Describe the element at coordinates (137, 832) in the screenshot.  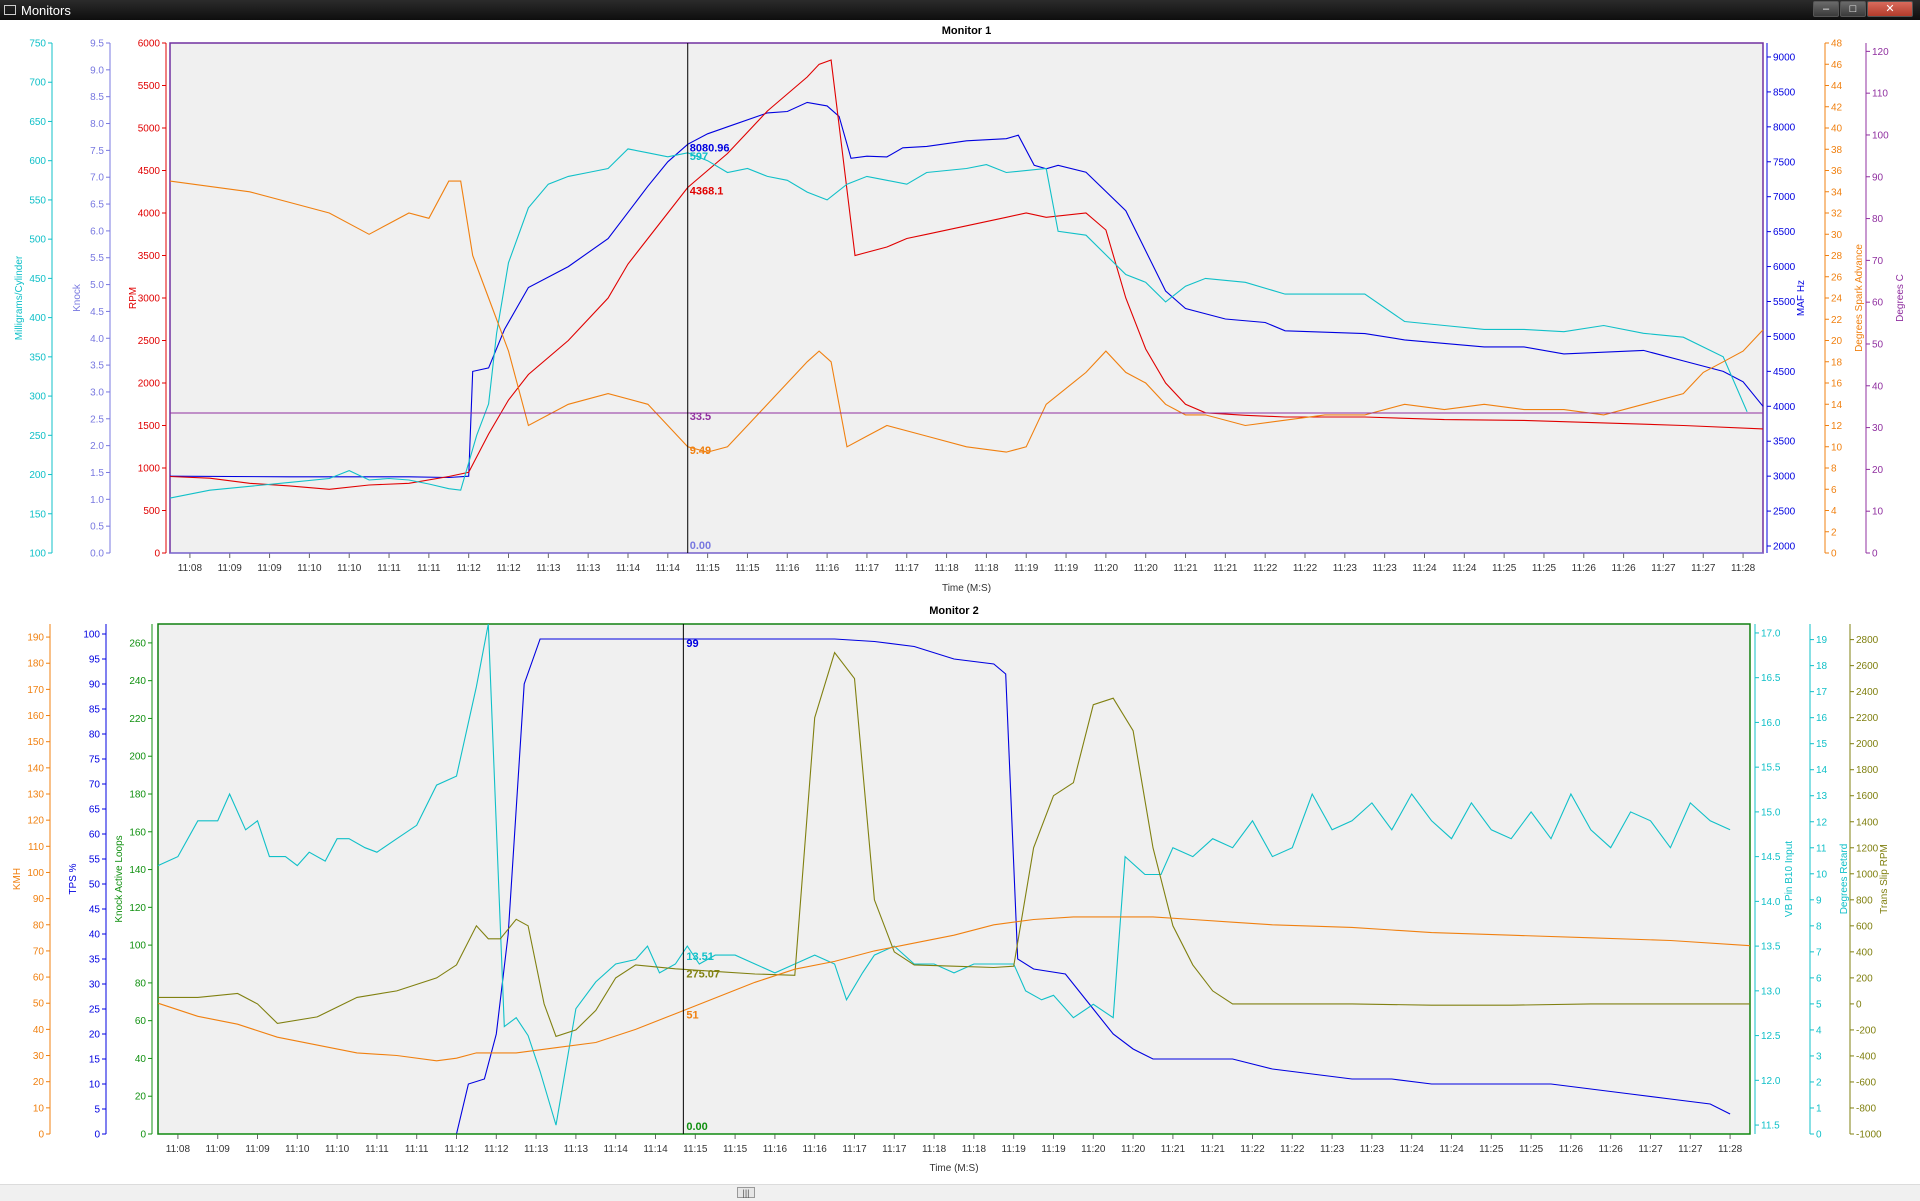
I see `tick-label: 160` at that location.